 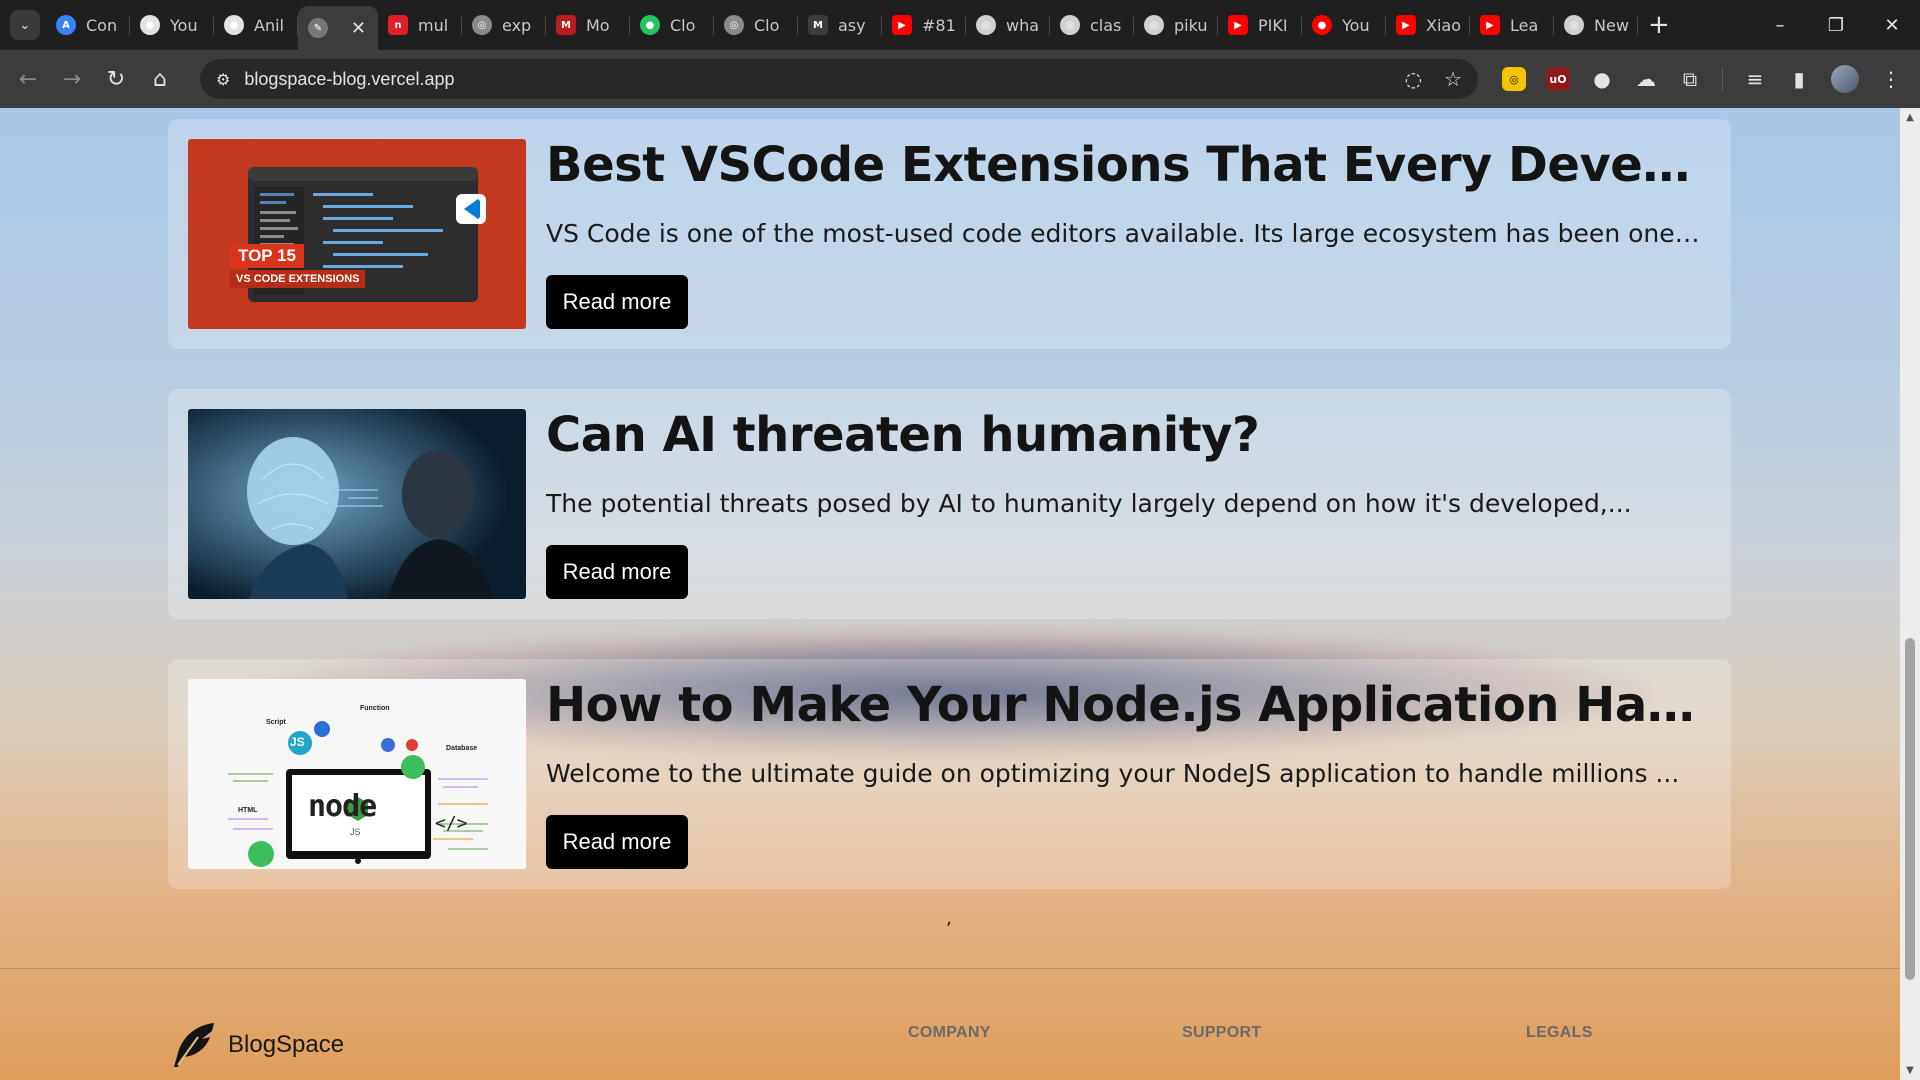 What do you see at coordinates (1514, 79) in the screenshot?
I see `extension-yellow-icon: ◎` at bounding box center [1514, 79].